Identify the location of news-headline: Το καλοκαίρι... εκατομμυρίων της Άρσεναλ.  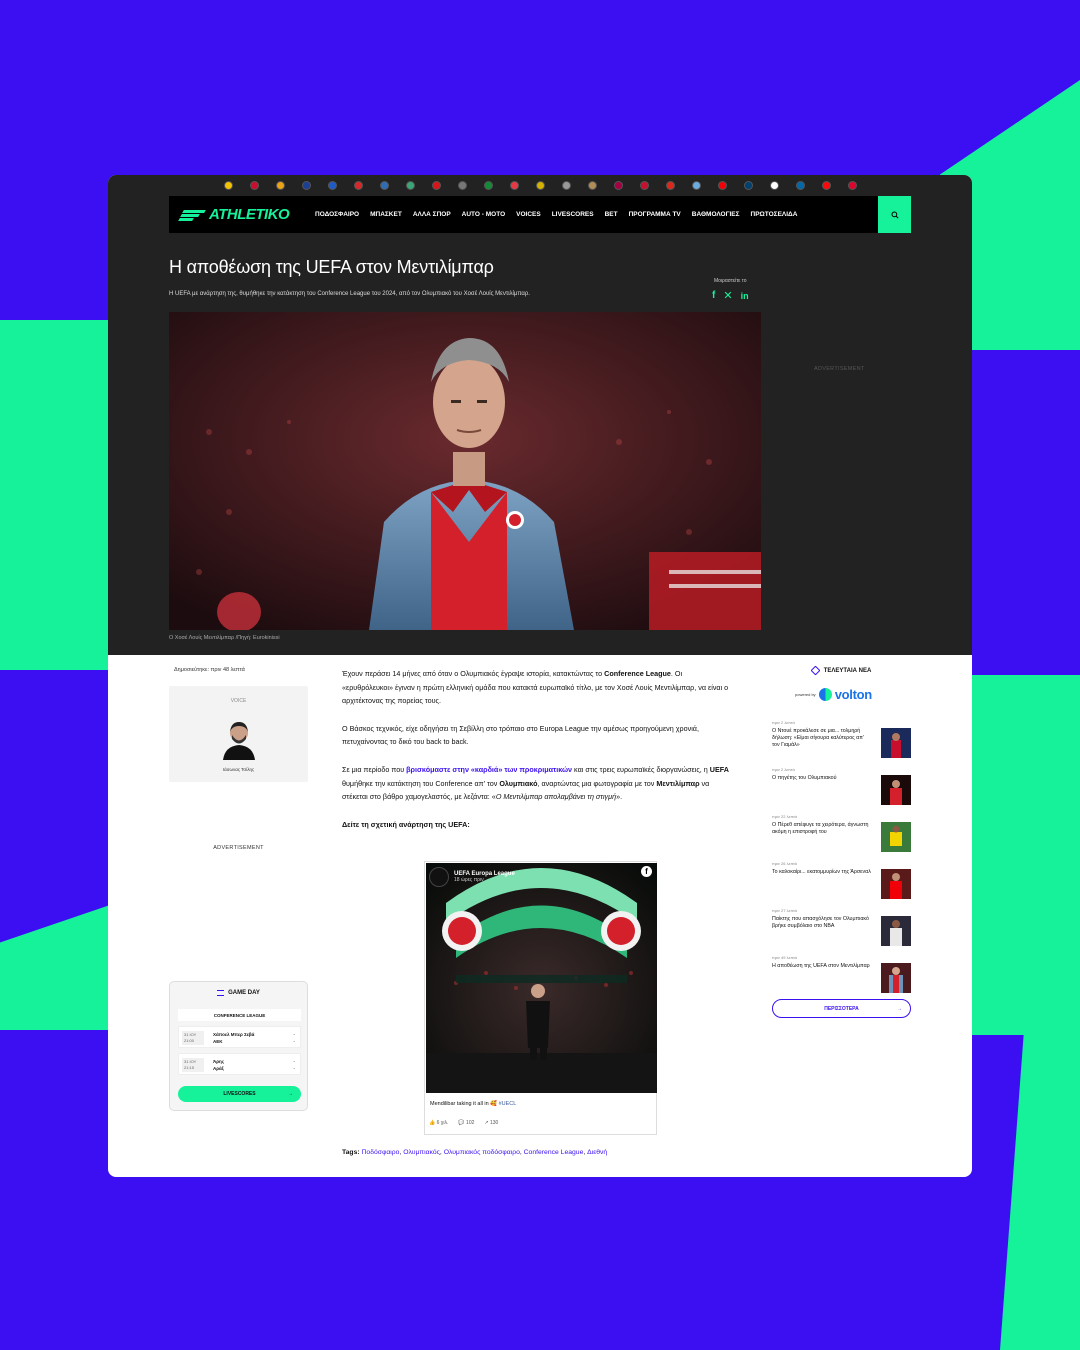
(822, 872).